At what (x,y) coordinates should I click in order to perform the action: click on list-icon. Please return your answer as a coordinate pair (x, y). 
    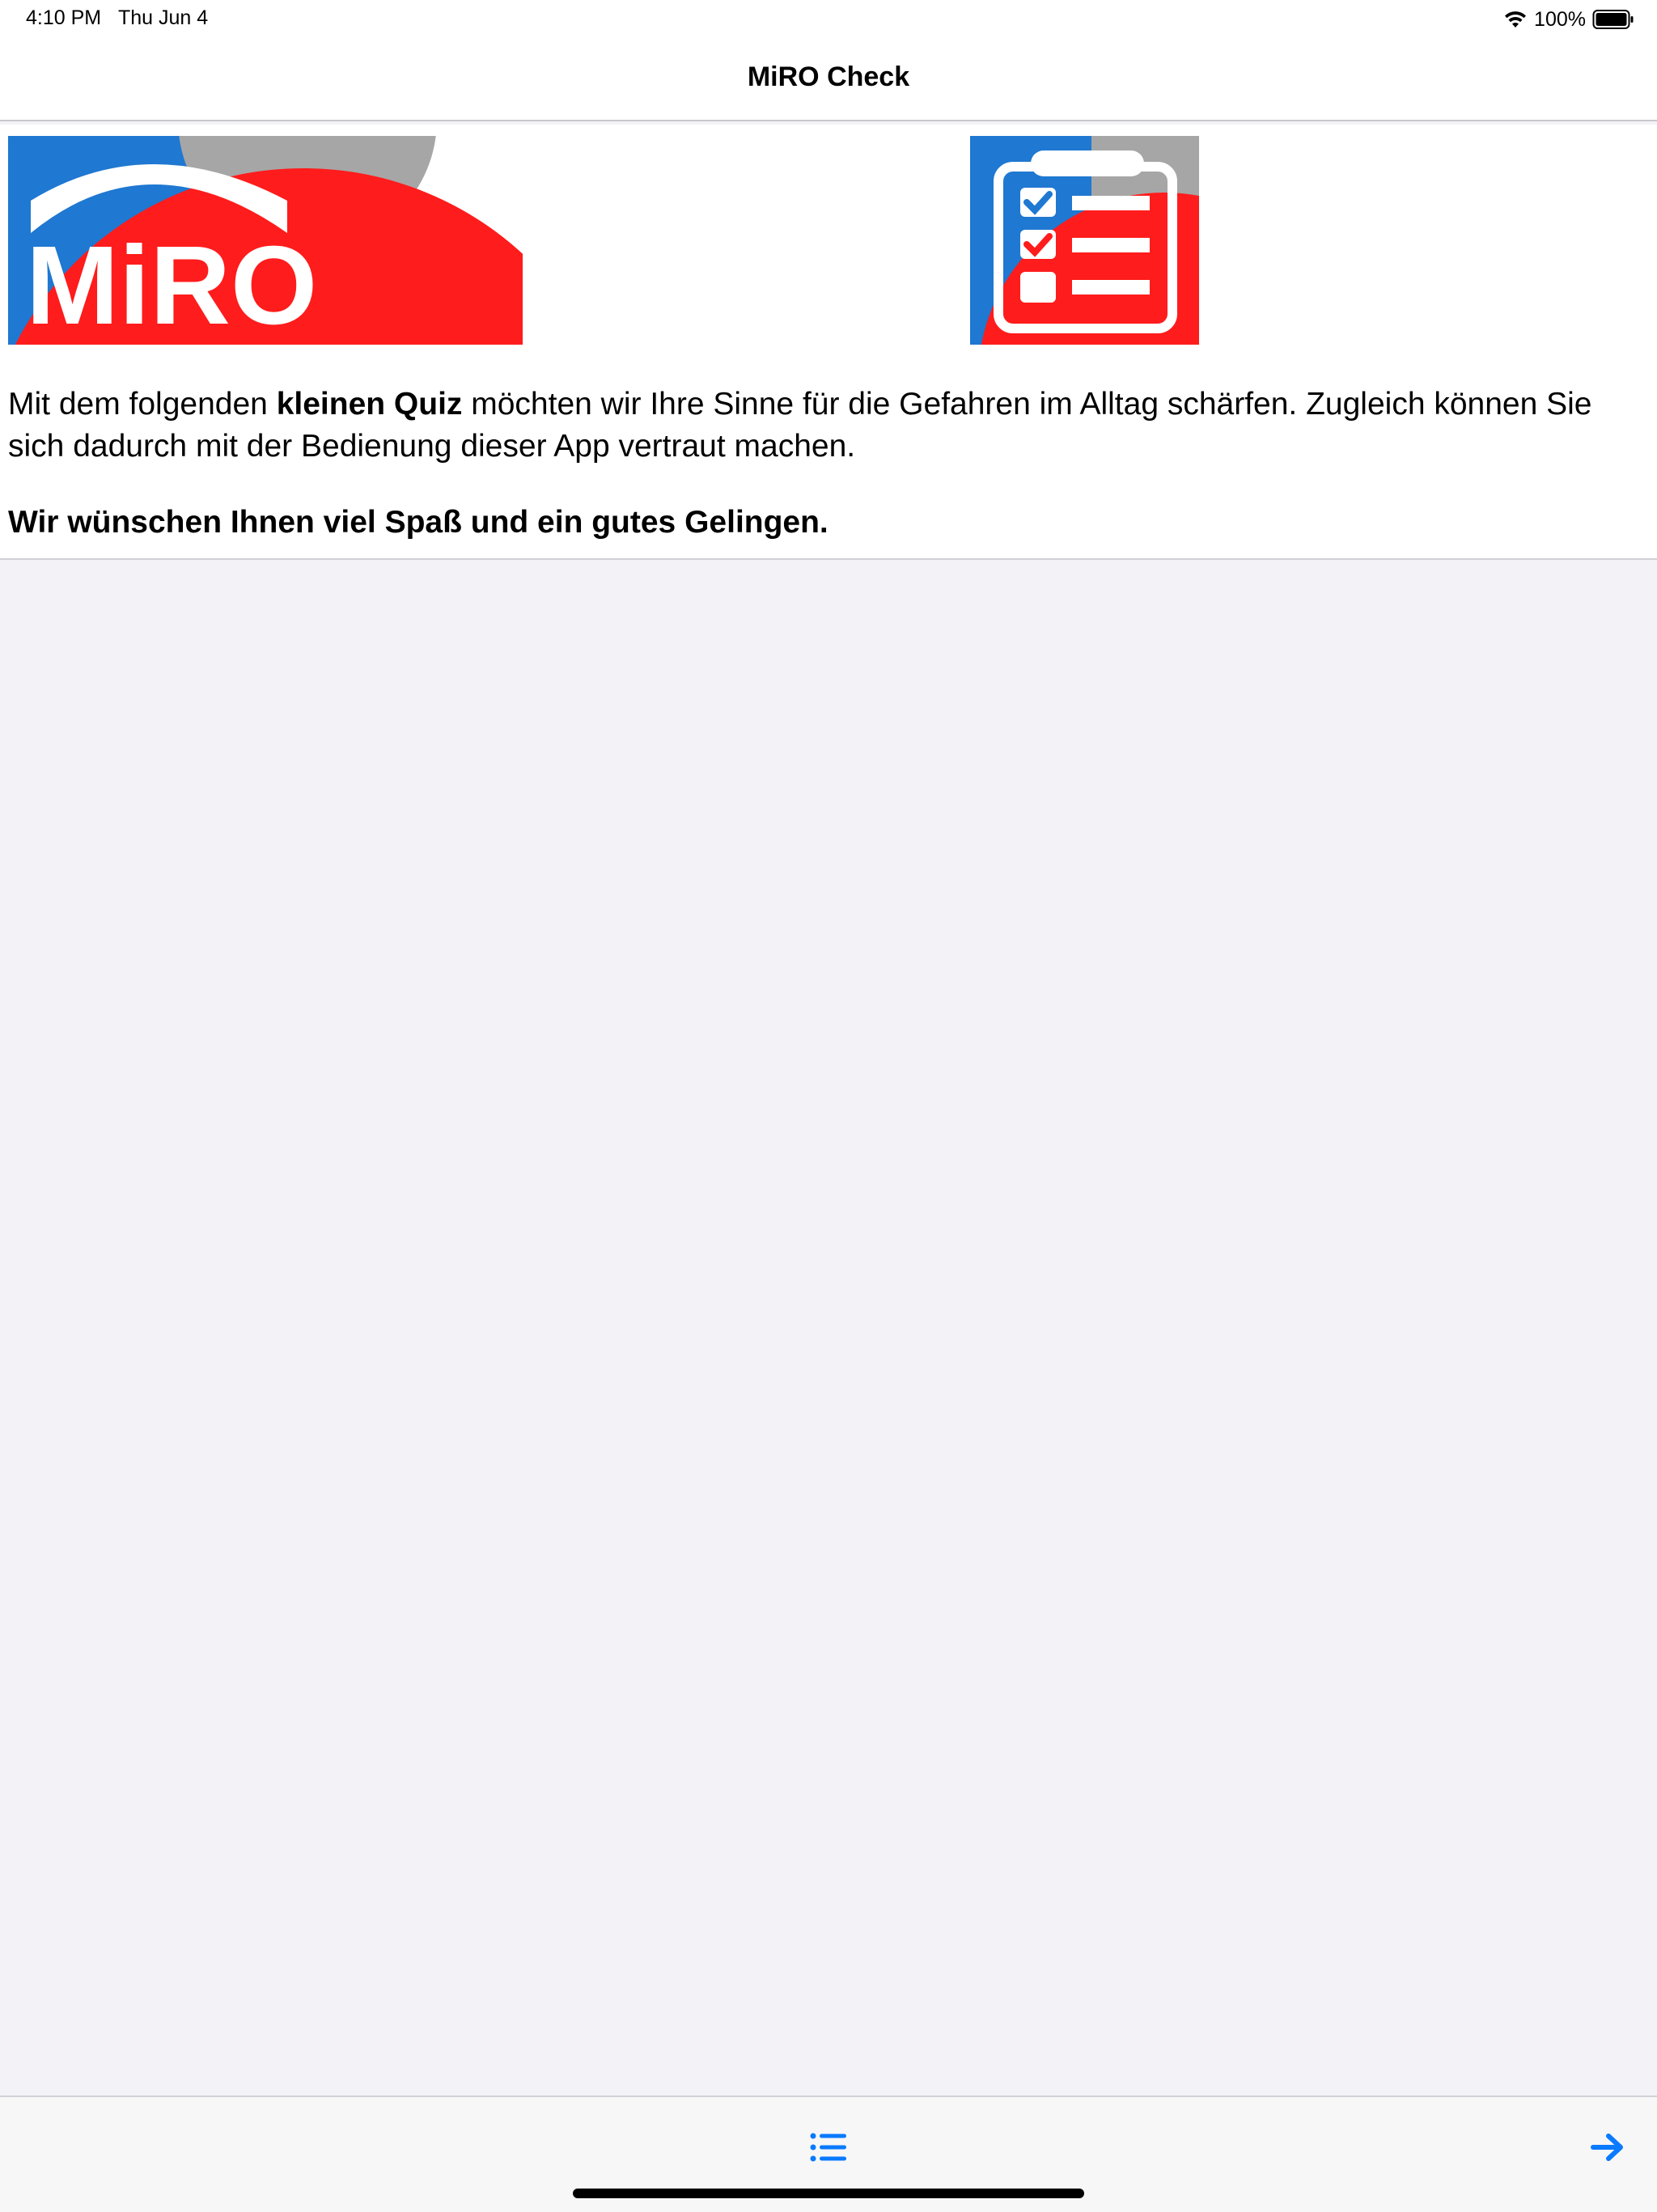
    Looking at the image, I should click on (828, 2147).